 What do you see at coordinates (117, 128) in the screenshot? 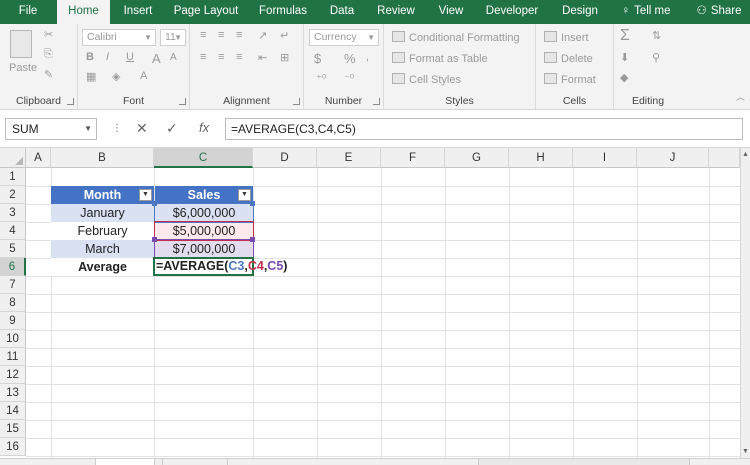
I see `more-options-icon: ⋮` at bounding box center [117, 128].